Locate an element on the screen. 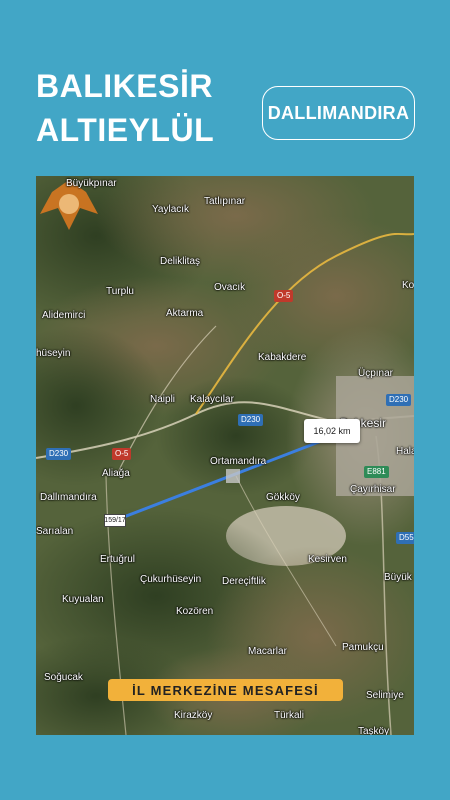 The image size is (450, 800). place-label: Tatlıpınar is located at coordinates (225, 201).